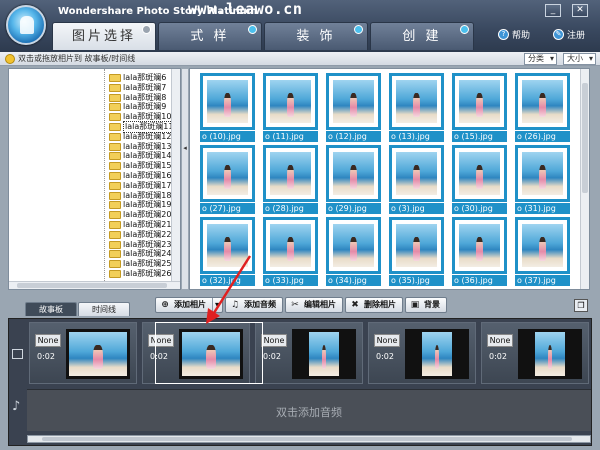 Image resolution: width=600 pixels, height=450 pixels. What do you see at coordinates (96, 147) in the screenshot?
I see `folder-tree-item: lala那斑斓13` at bounding box center [96, 147].